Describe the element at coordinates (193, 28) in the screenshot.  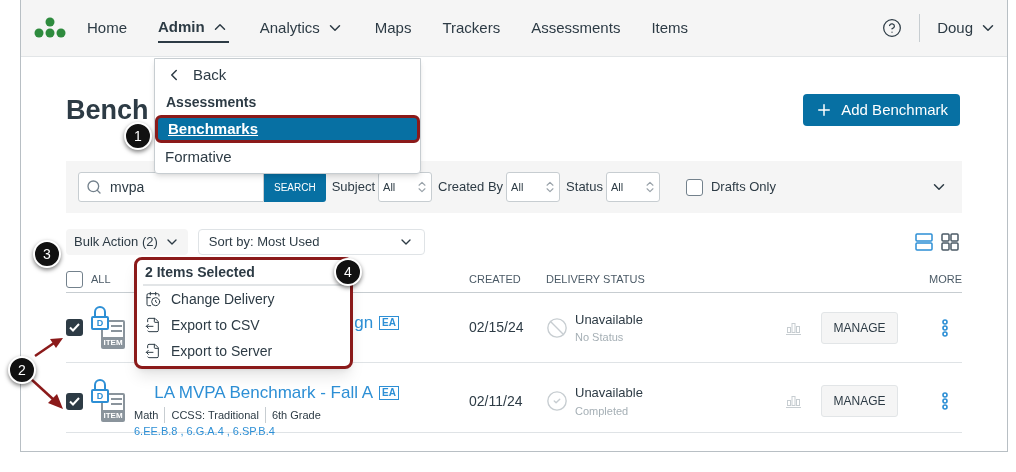
I see `nav-item: Admin` at that location.